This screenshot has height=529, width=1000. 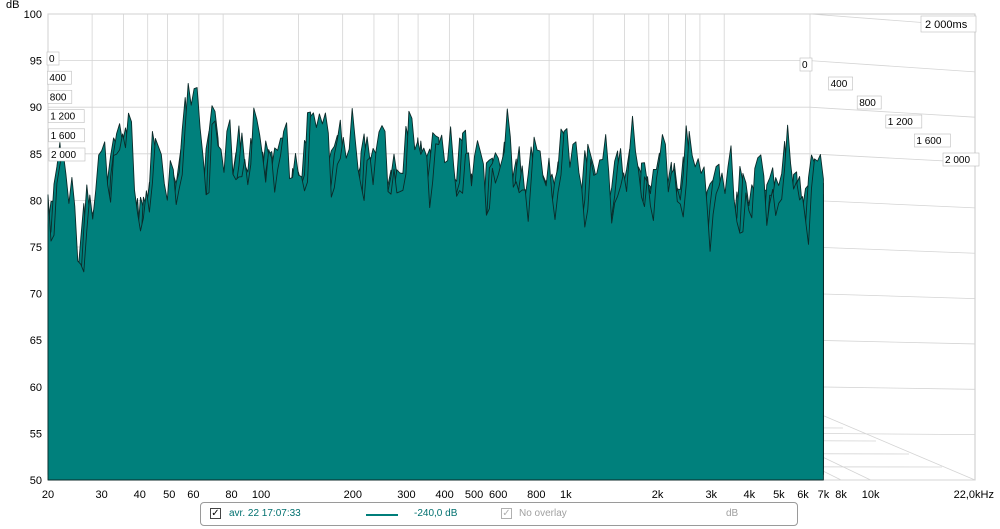 What do you see at coordinates (841, 495) in the screenshot?
I see `x-tick-label: 8k` at bounding box center [841, 495].